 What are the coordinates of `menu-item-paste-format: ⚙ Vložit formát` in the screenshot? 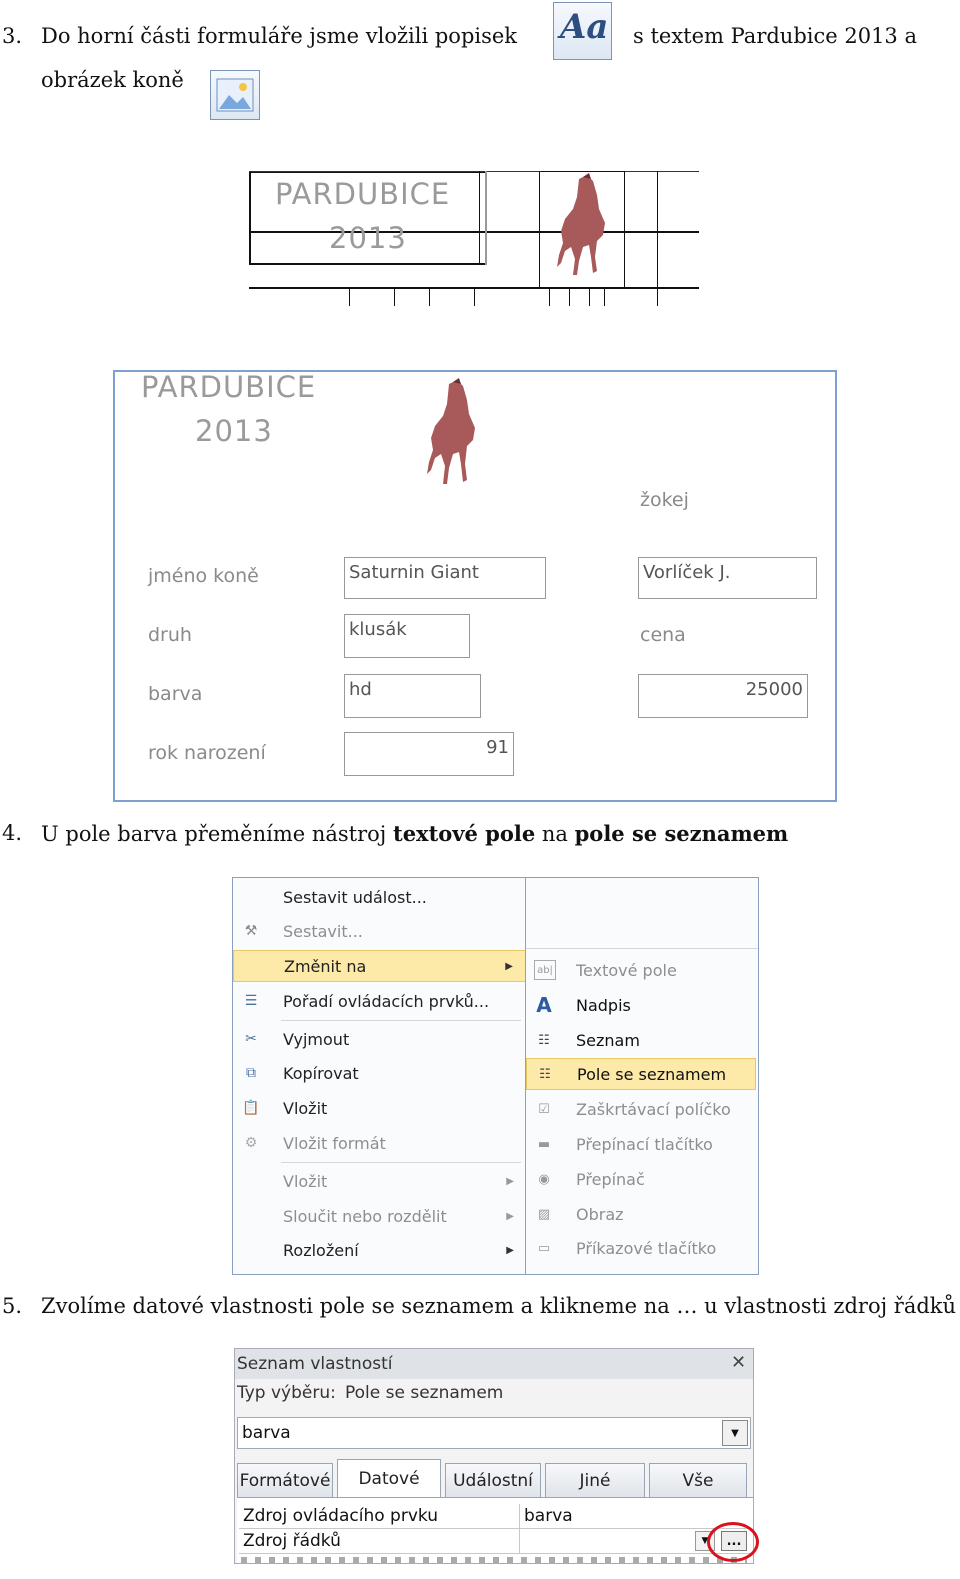 It's located at (379, 1143).